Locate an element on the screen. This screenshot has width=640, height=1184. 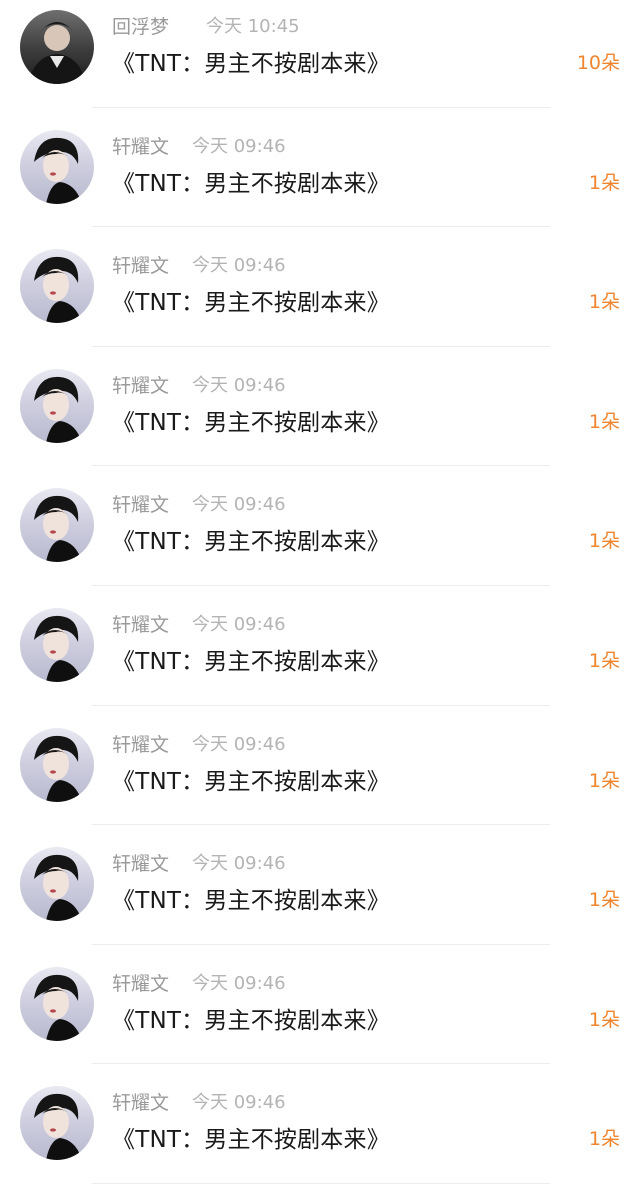
flower-count: 10朵 is located at coordinates (598, 63).